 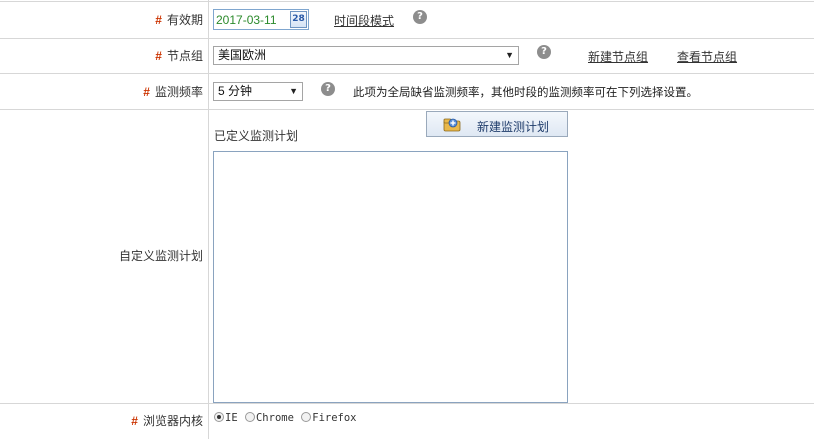 What do you see at coordinates (525, 93) in the screenshot?
I see `frequency-hint: 此项为全局缺省监测频率，其他时段的监测频率可在下列选择设置。` at bounding box center [525, 93].